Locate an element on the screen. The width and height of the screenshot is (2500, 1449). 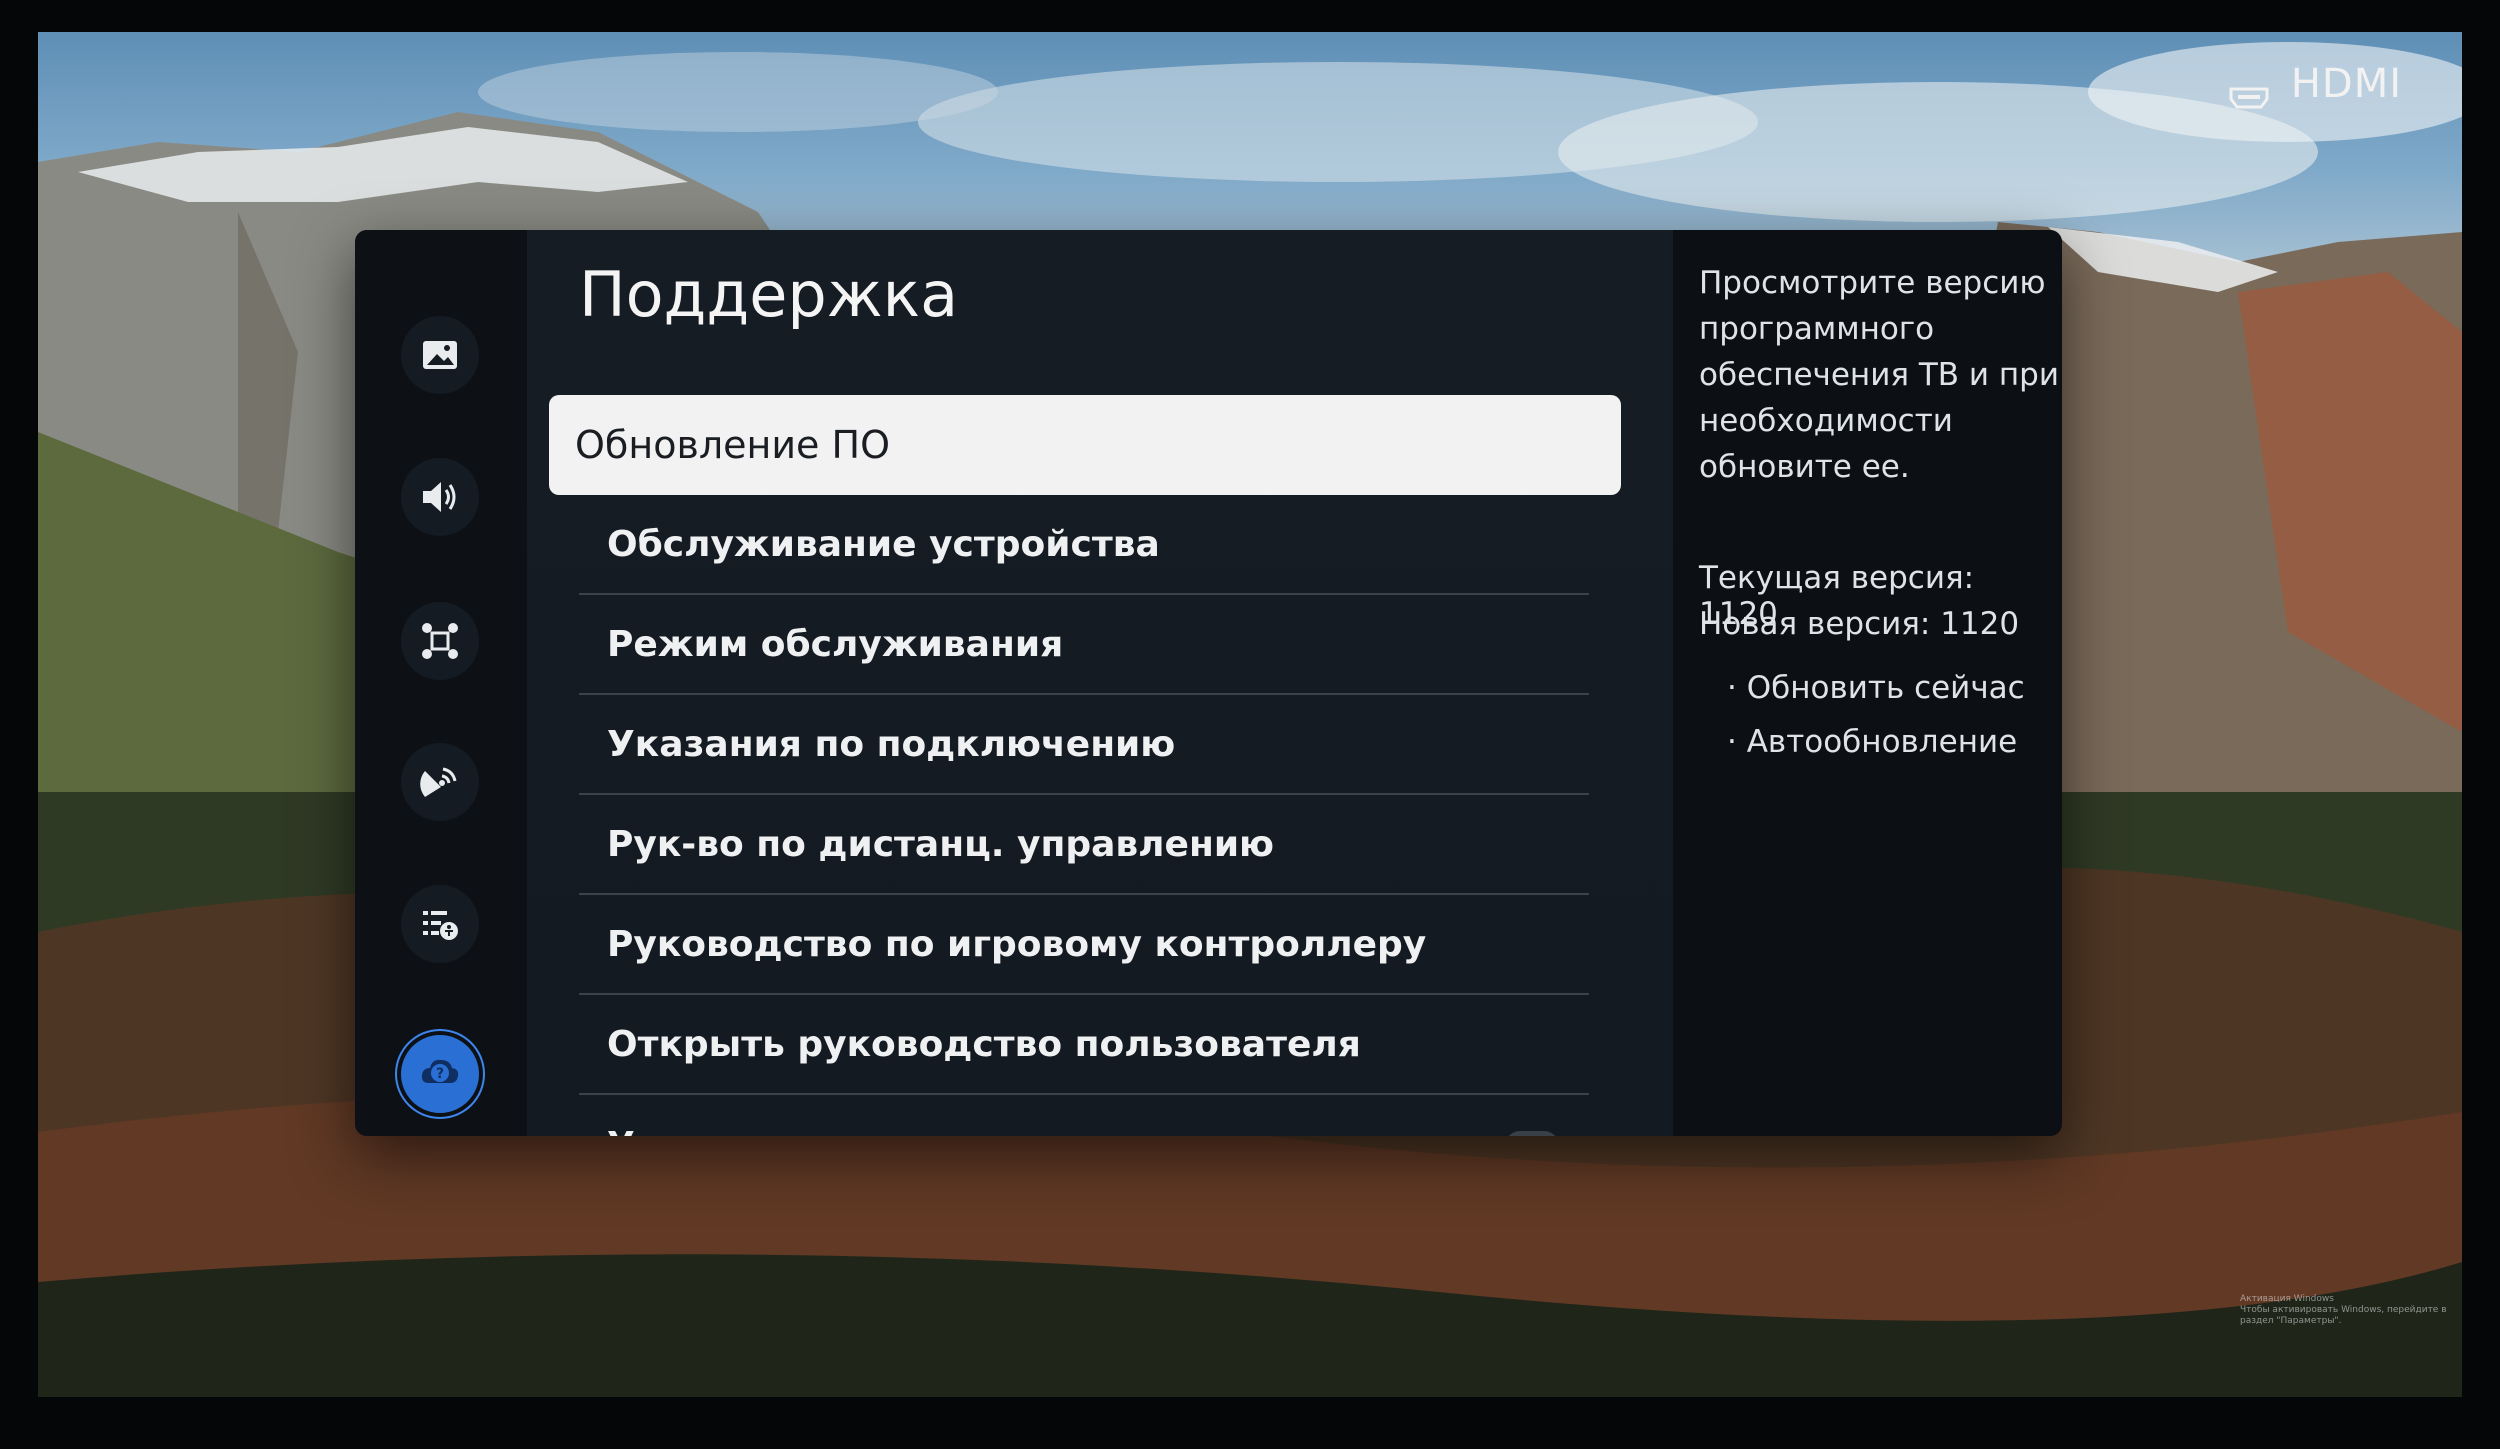
menu-item-label: Обновление ПО is located at coordinates (732, 445).